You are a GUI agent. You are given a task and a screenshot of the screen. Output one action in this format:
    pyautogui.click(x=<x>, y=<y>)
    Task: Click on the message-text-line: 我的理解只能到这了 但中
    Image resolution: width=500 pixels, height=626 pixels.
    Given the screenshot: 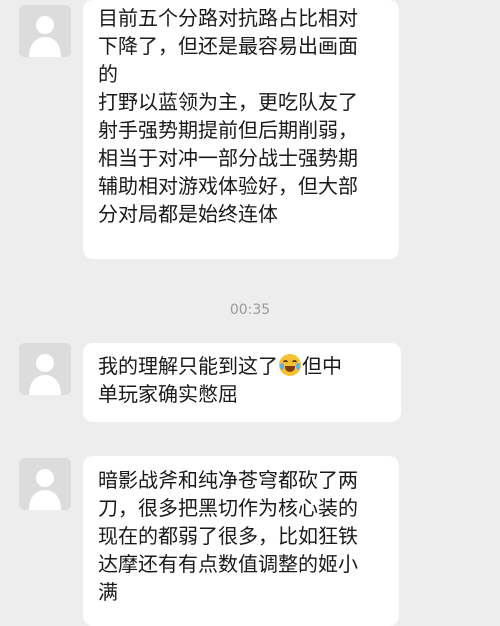 What is the action you would take?
    pyautogui.click(x=242, y=366)
    